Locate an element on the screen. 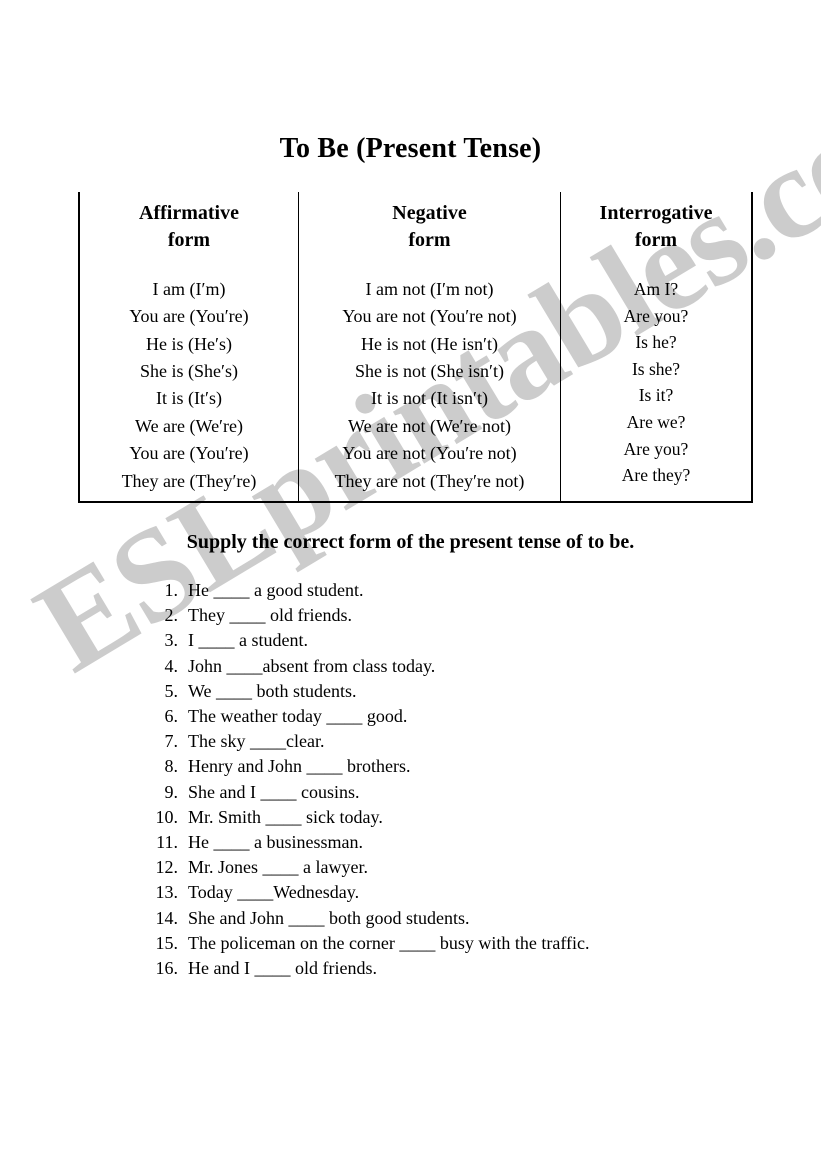 The image size is (821, 1169). exercise-item: 14. She and John ____ both good students. is located at coordinates (468, 918).